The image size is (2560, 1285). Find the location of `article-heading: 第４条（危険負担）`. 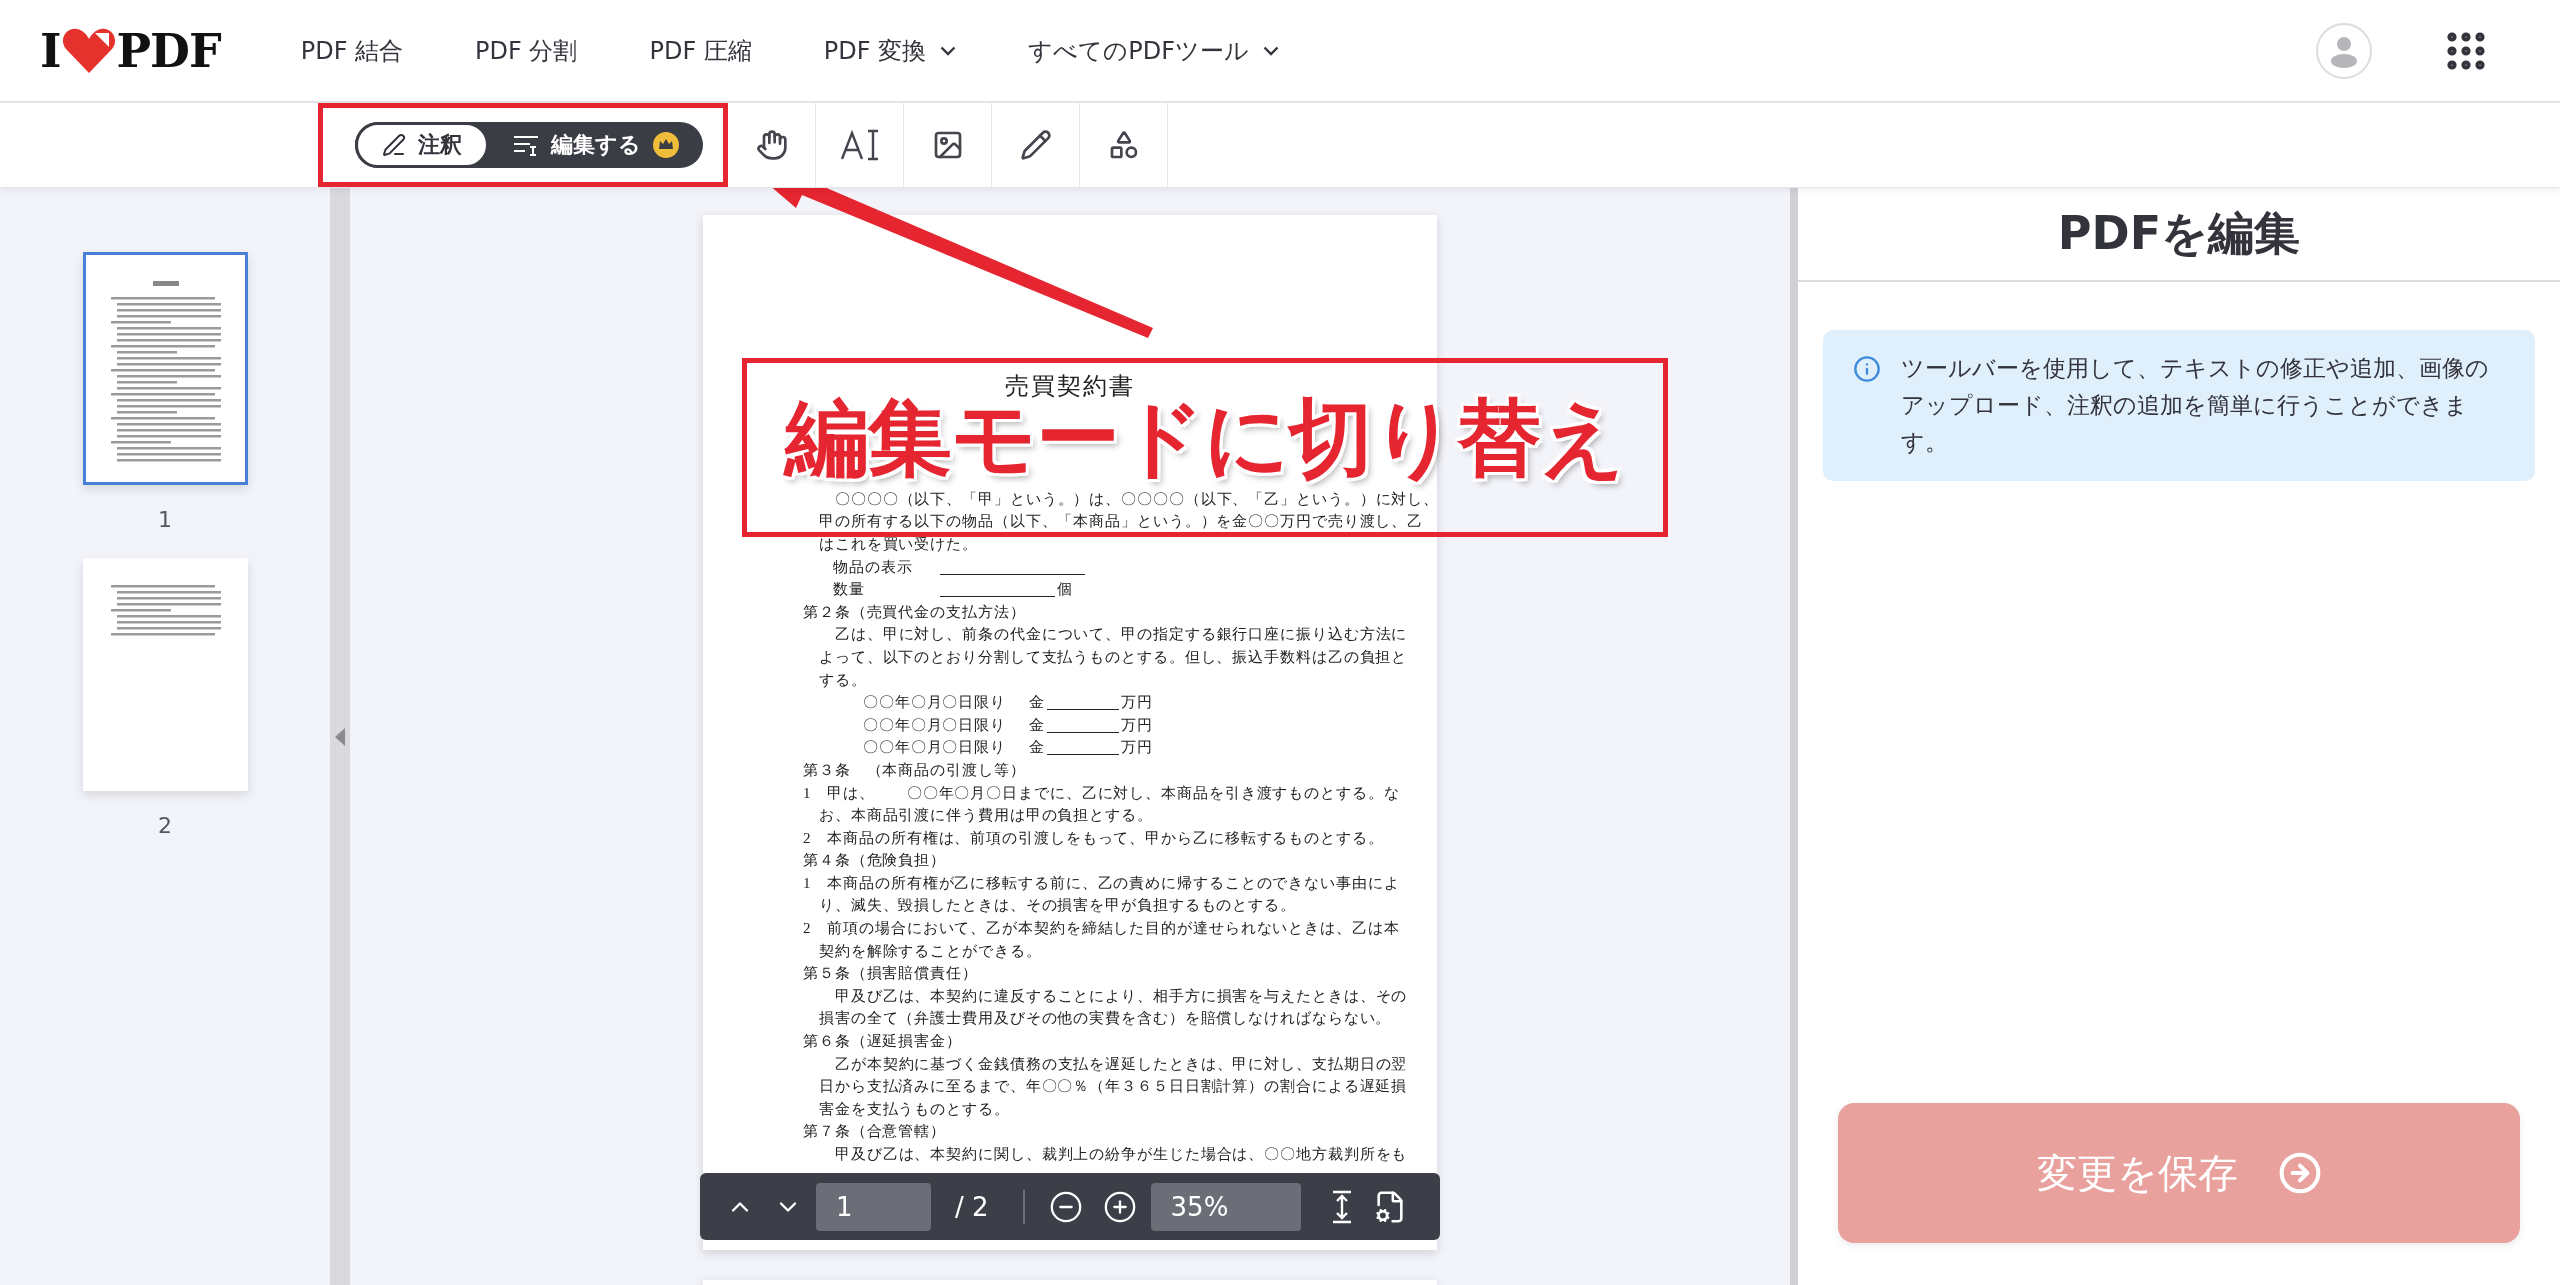

article-heading: 第４条（危険負担） is located at coordinates (875, 861).